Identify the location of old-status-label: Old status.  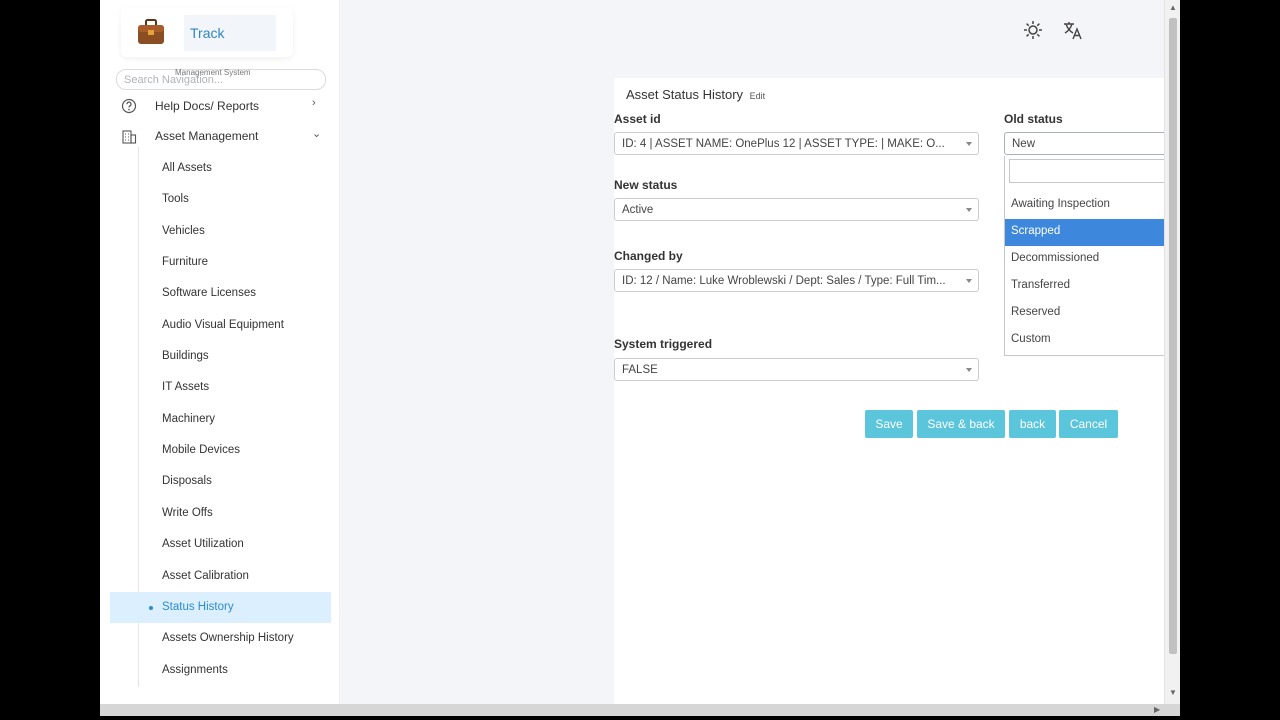
(1033, 119).